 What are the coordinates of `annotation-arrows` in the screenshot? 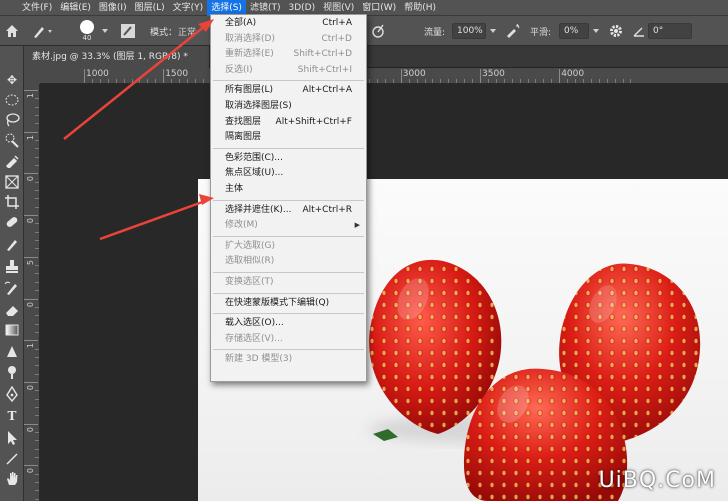 It's located at (138, 130).